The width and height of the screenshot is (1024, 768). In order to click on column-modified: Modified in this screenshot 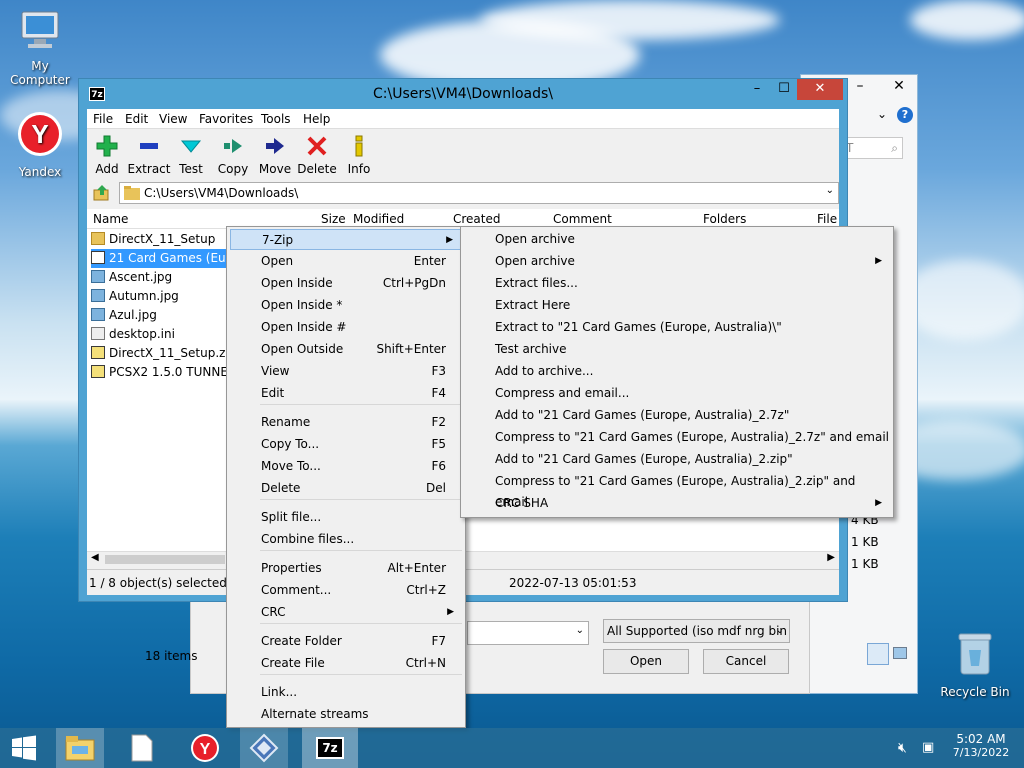, I will do `click(378, 219)`.